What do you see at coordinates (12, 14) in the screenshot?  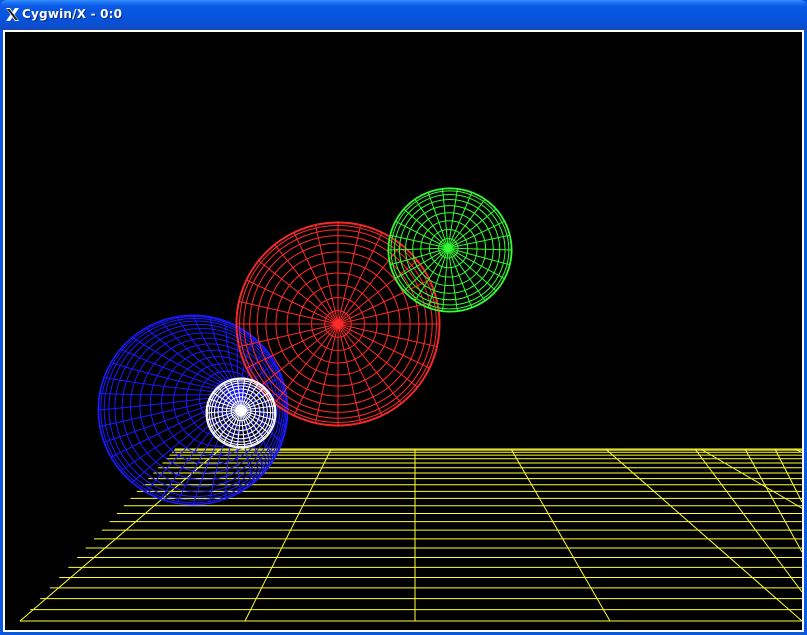 I see `x-logo-icon` at bounding box center [12, 14].